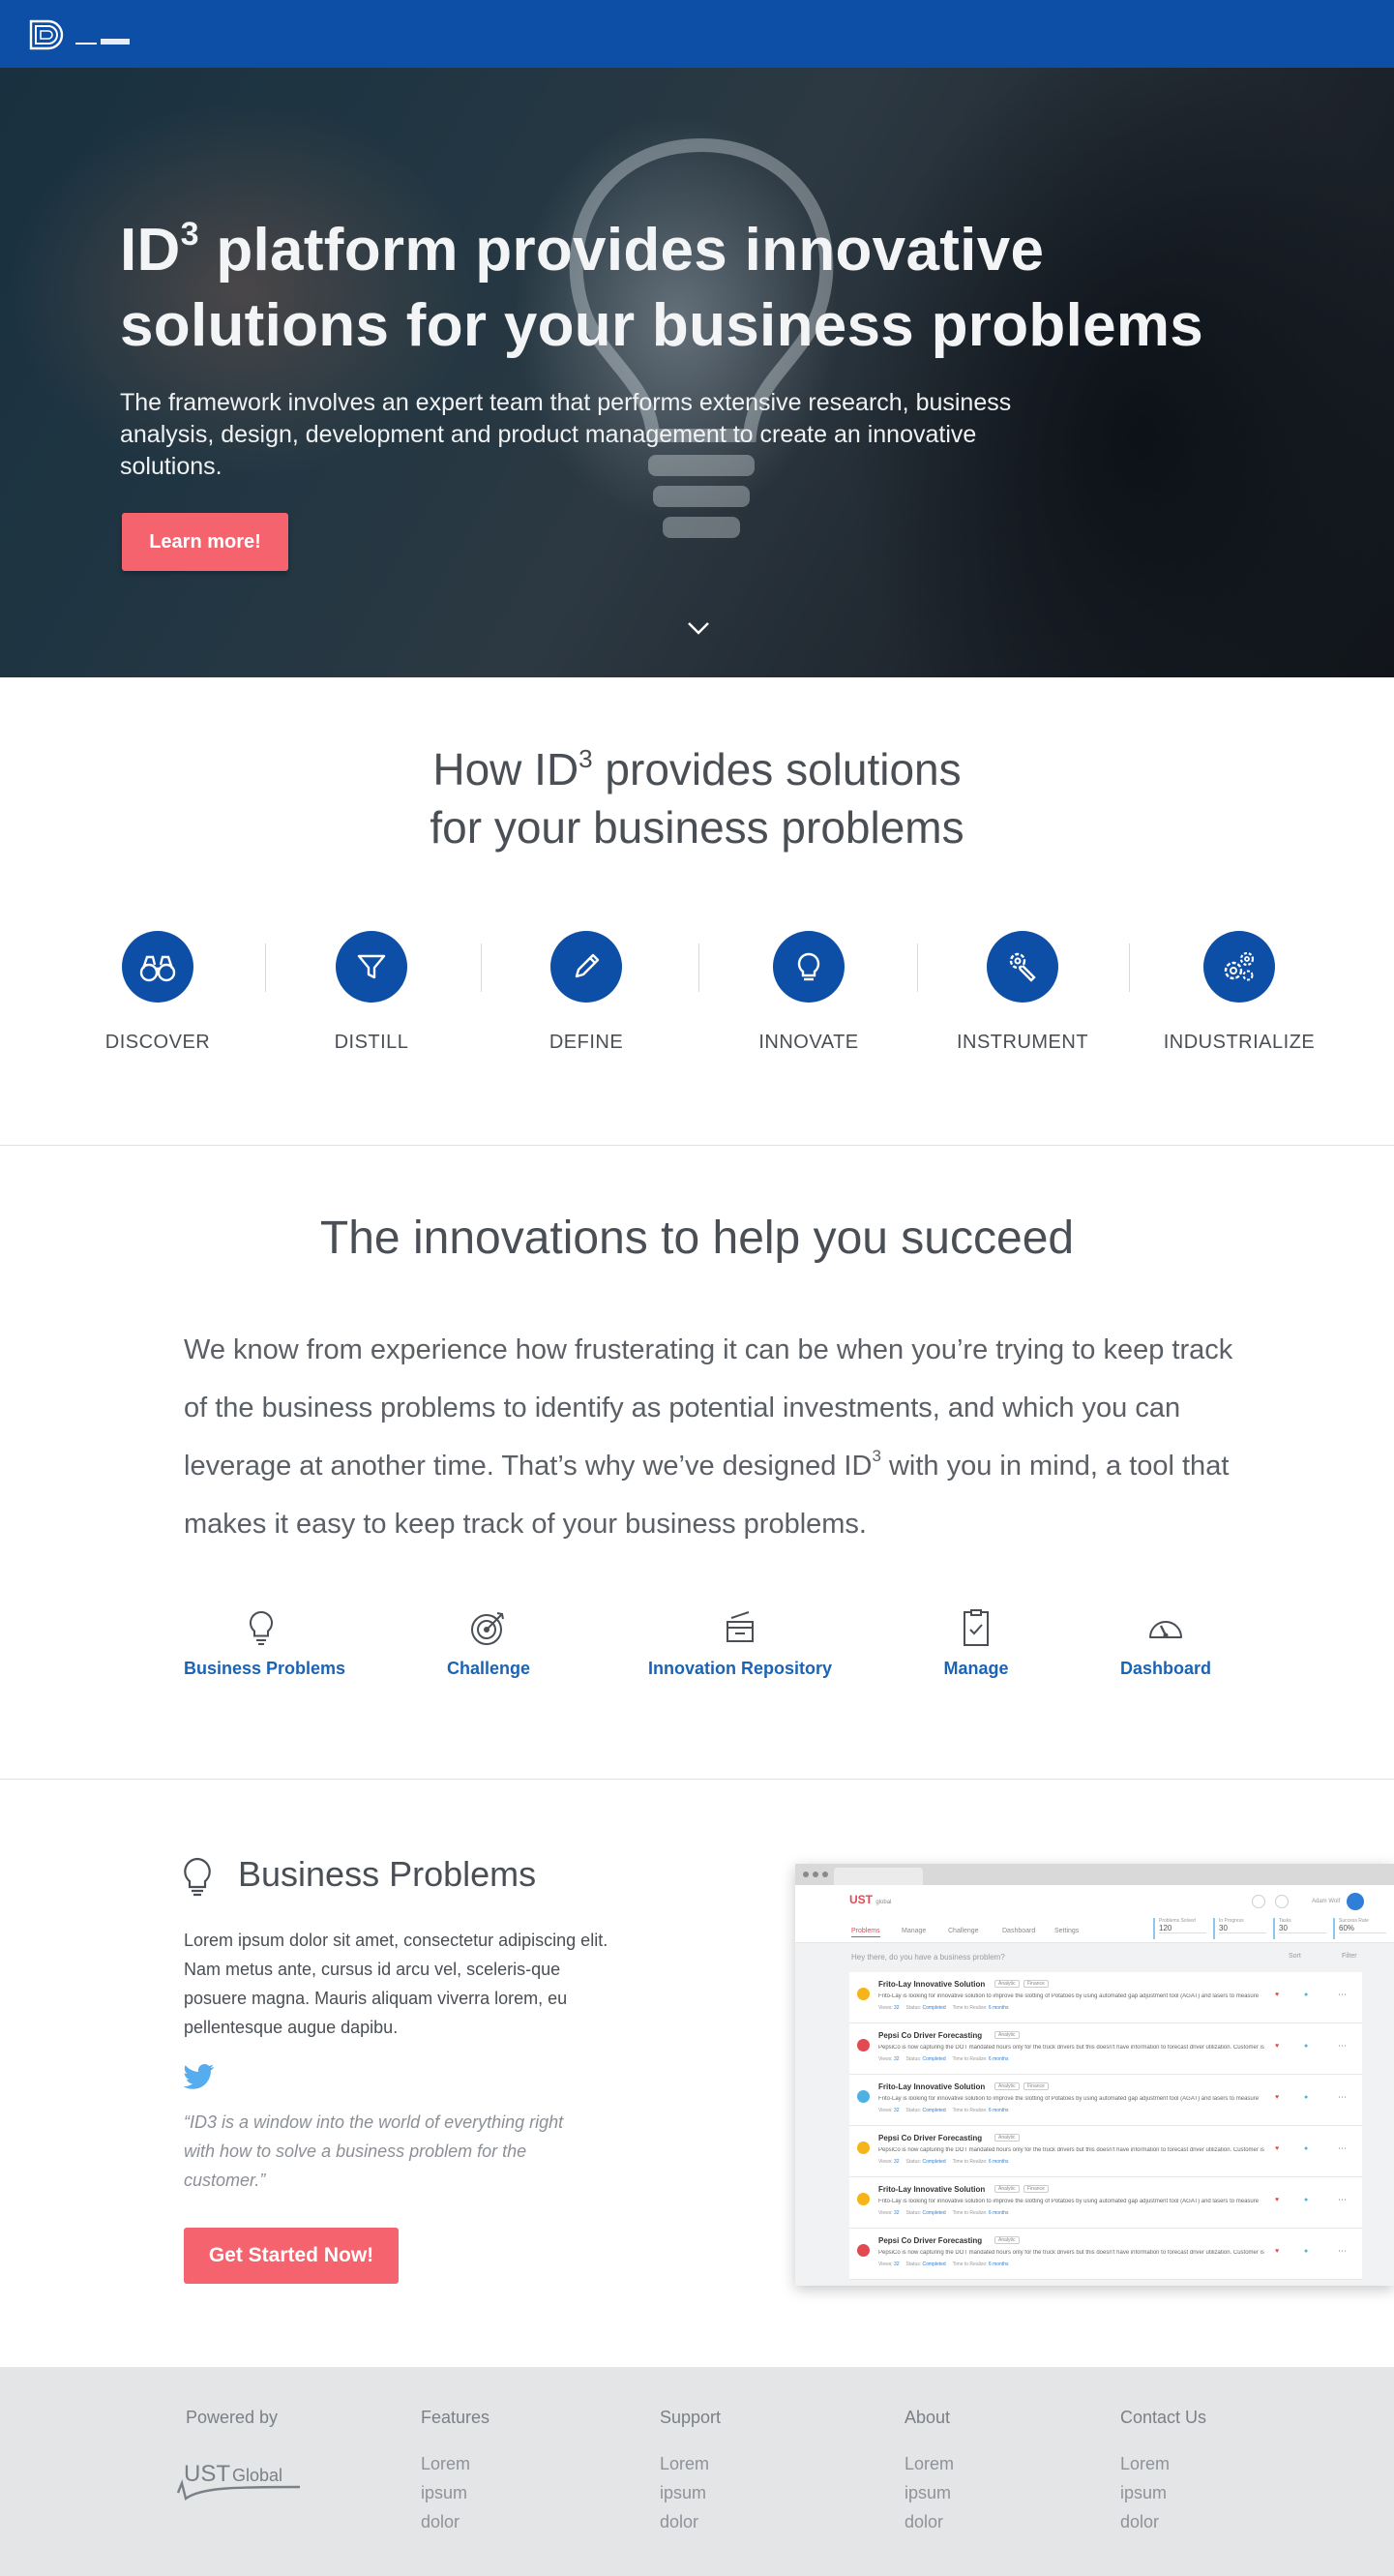 The width and height of the screenshot is (1394, 2576). Describe the element at coordinates (1326, 1901) in the screenshot. I see `user-name: Adam Wolf` at that location.